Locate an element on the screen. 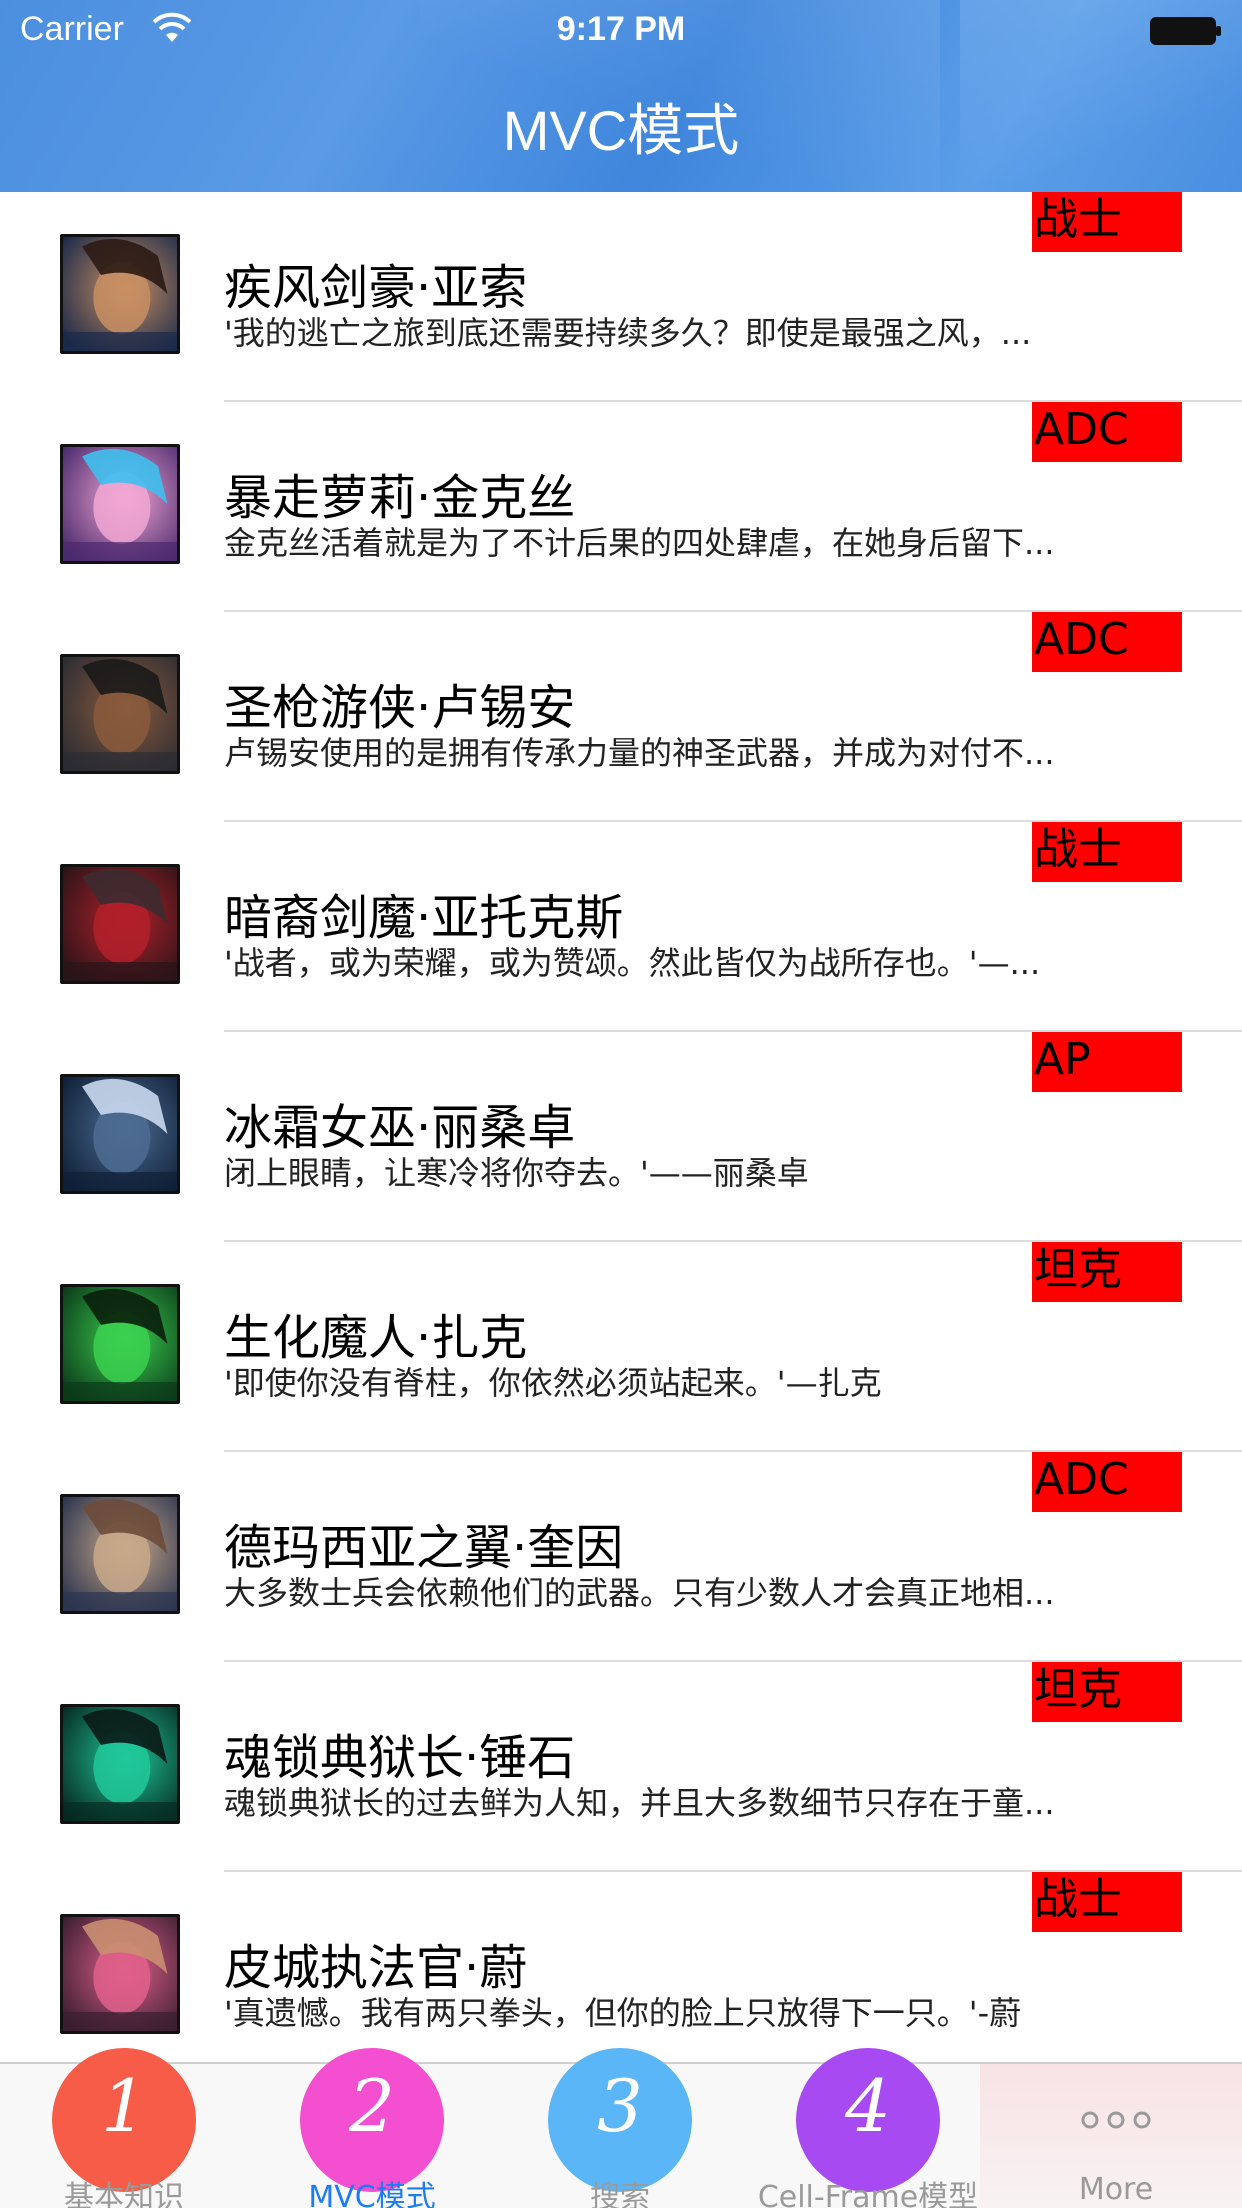  hero-description: 闭上眼睛，让寒冷将你夺去。'——丽桑卓 is located at coordinates (516, 1173).